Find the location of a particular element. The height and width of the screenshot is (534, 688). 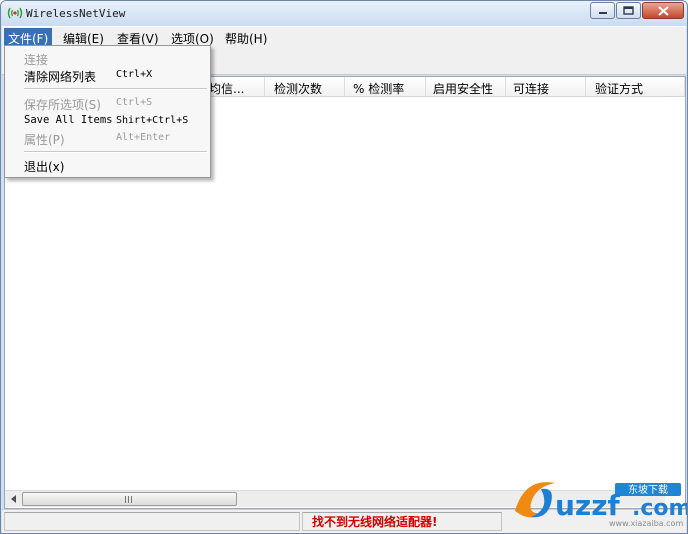

window-title: WirelessNetView is located at coordinates (76, 13).